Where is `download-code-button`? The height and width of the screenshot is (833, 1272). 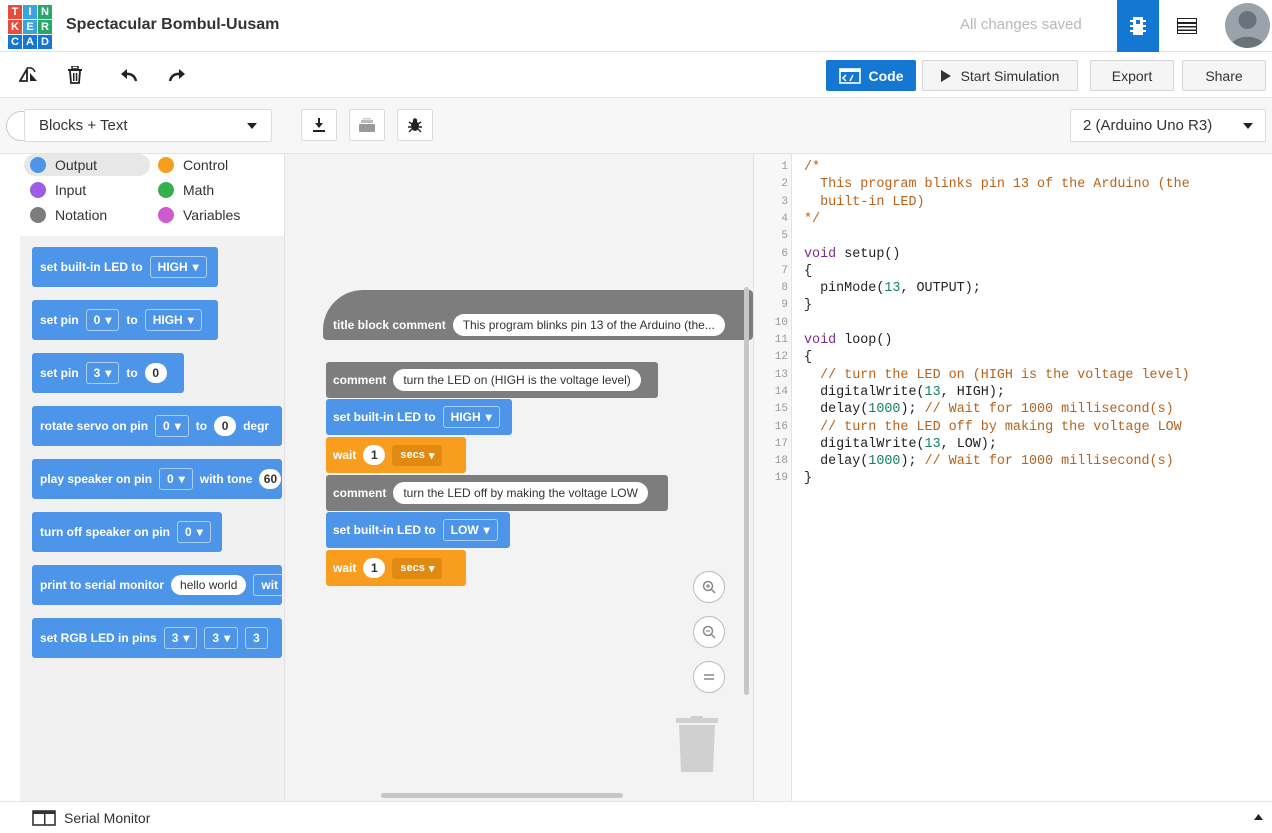 download-code-button is located at coordinates (319, 125).